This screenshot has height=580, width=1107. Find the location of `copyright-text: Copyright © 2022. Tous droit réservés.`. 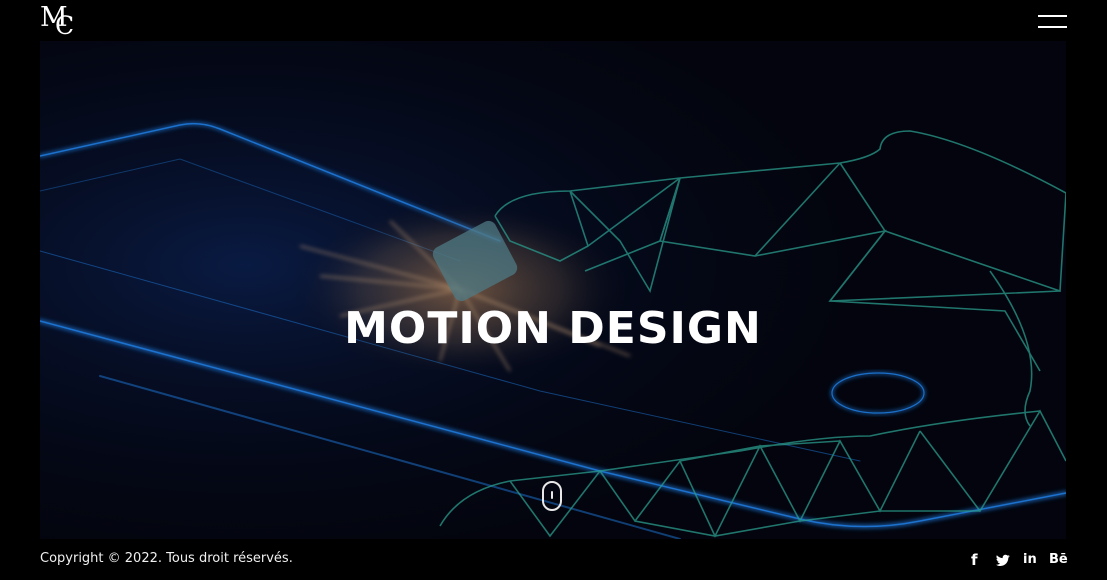

copyright-text: Copyright © 2022. Tous droit réservés. is located at coordinates (166, 558).